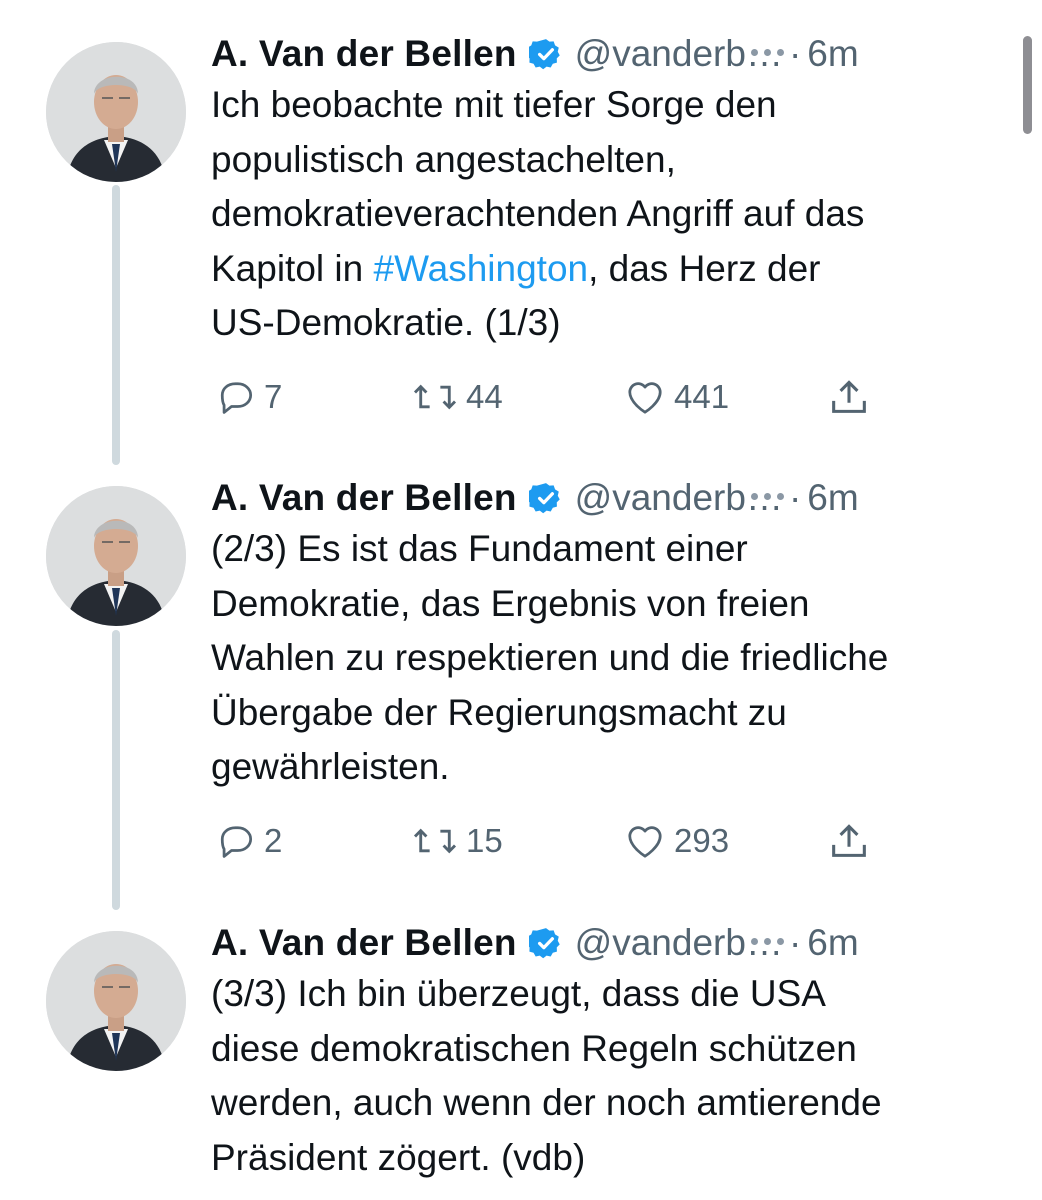  What do you see at coordinates (484, 840) in the screenshot?
I see `retweet-count: 15` at bounding box center [484, 840].